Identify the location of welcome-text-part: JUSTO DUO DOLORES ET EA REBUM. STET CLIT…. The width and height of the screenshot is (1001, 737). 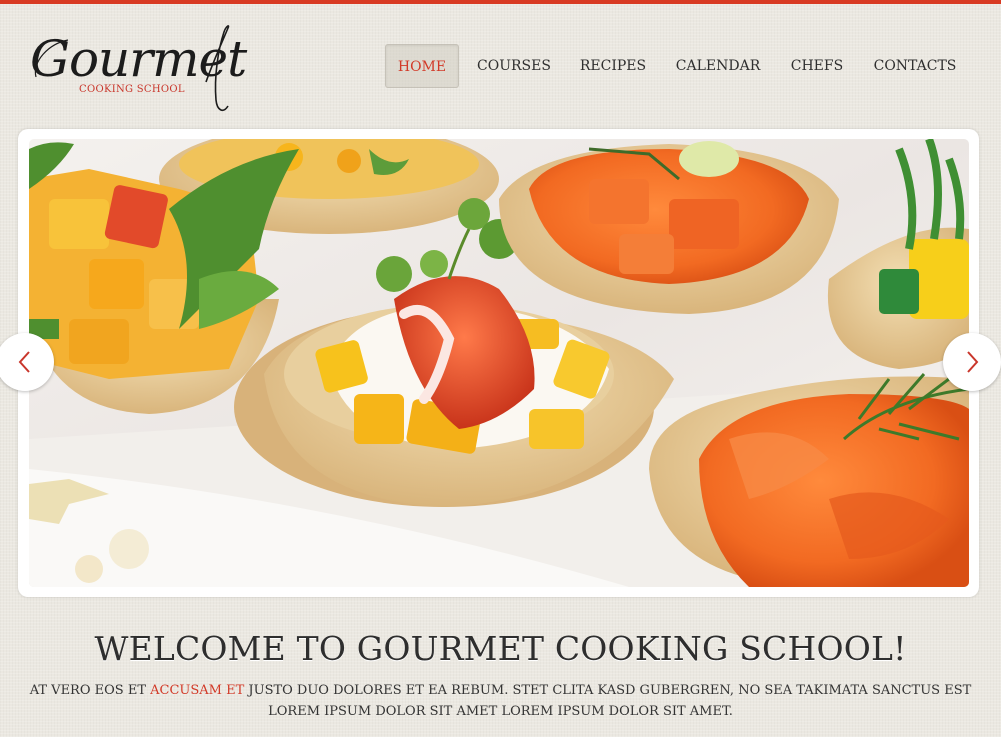
(608, 701).